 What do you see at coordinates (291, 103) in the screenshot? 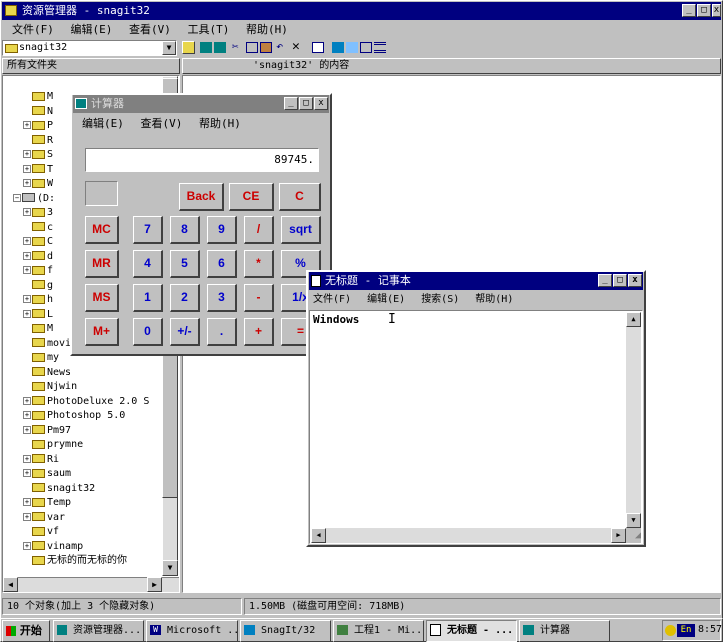
I see `calc-minimize-button: _` at bounding box center [291, 103].